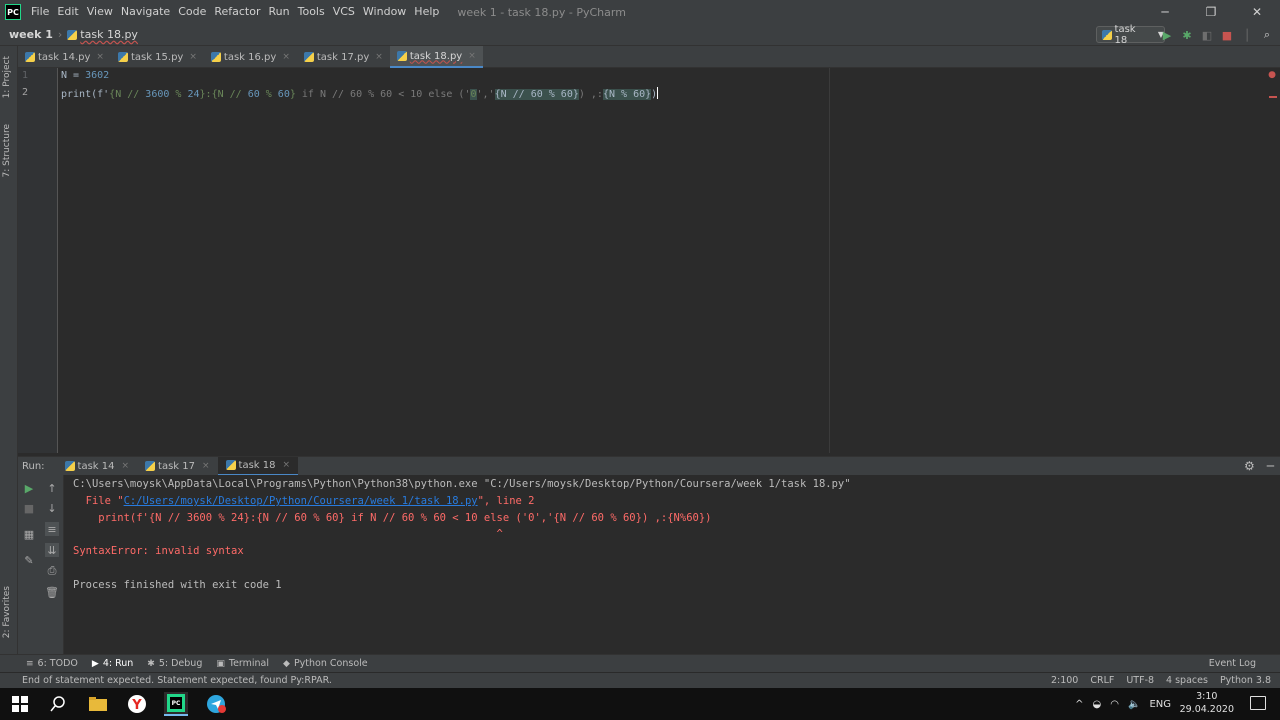 The height and width of the screenshot is (720, 1280). Describe the element at coordinates (109, 34) in the screenshot. I see `breadcrumb-file: task 18.py` at that location.